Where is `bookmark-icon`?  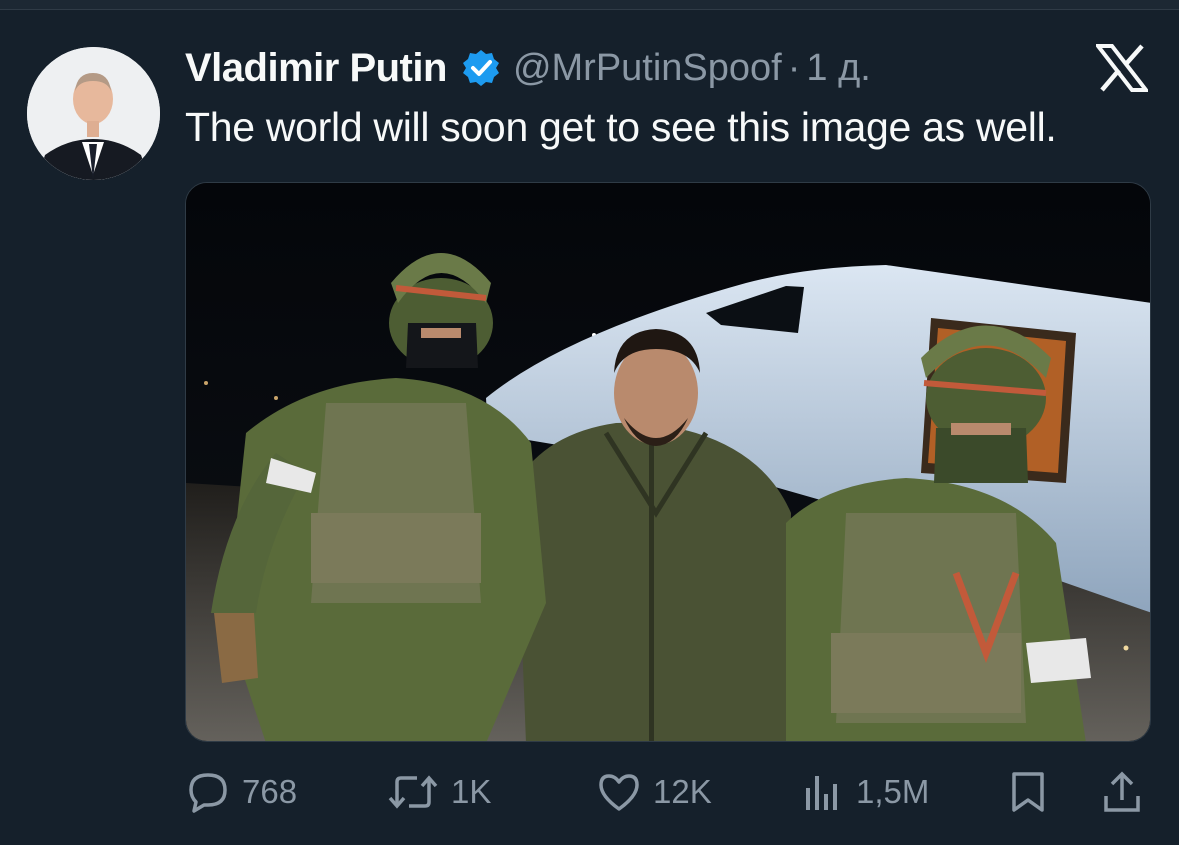 bookmark-icon is located at coordinates (1034, 792).